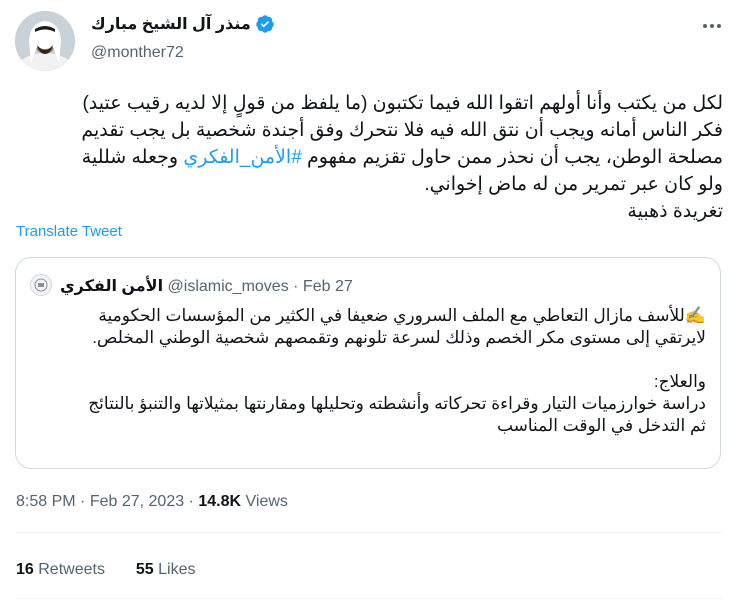  I want to click on likes-label: Likes, so click(177, 569).